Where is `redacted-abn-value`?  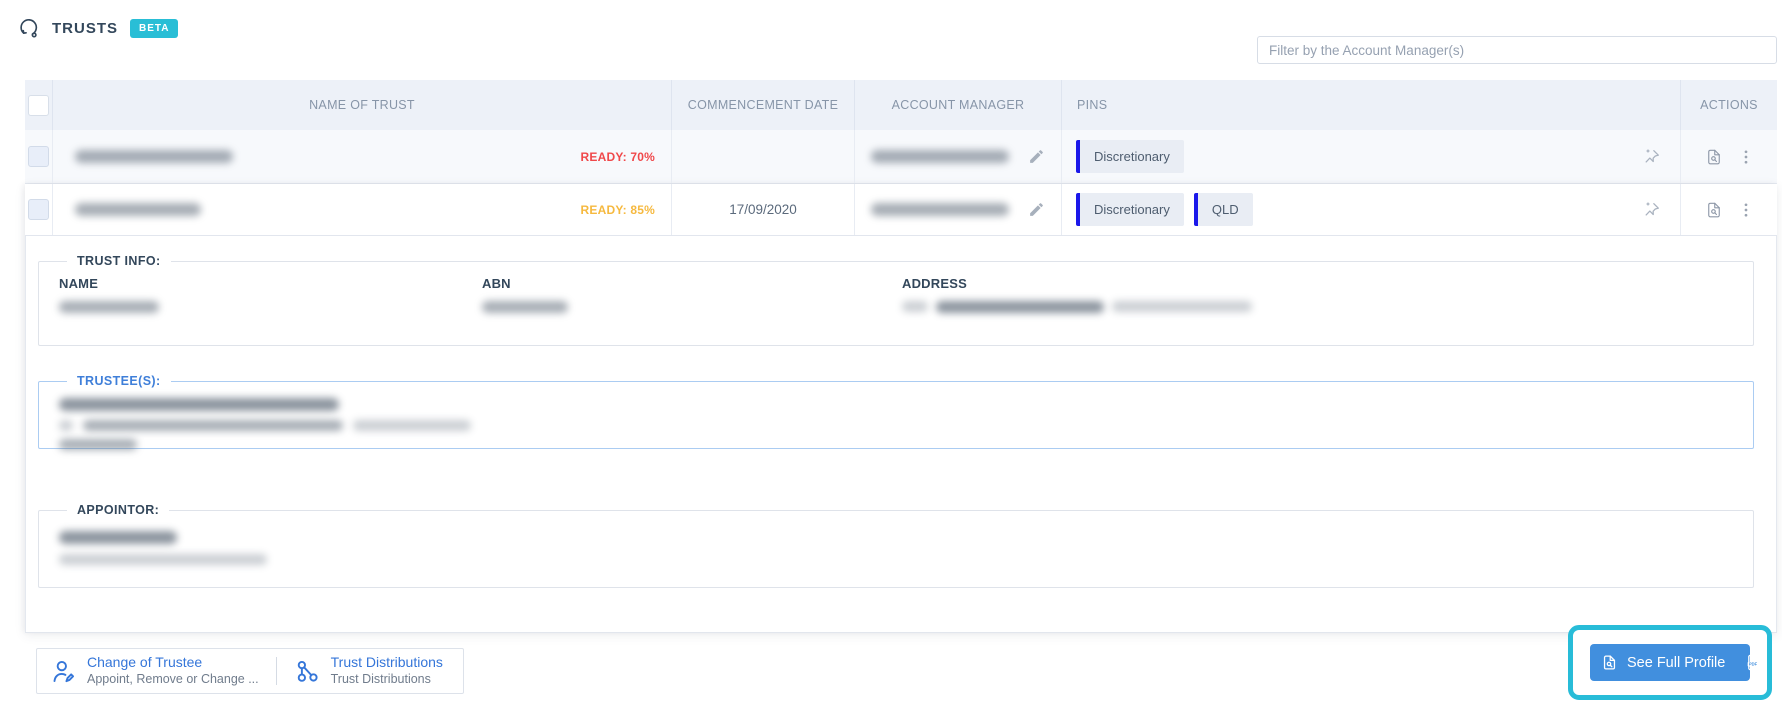 redacted-abn-value is located at coordinates (525, 307).